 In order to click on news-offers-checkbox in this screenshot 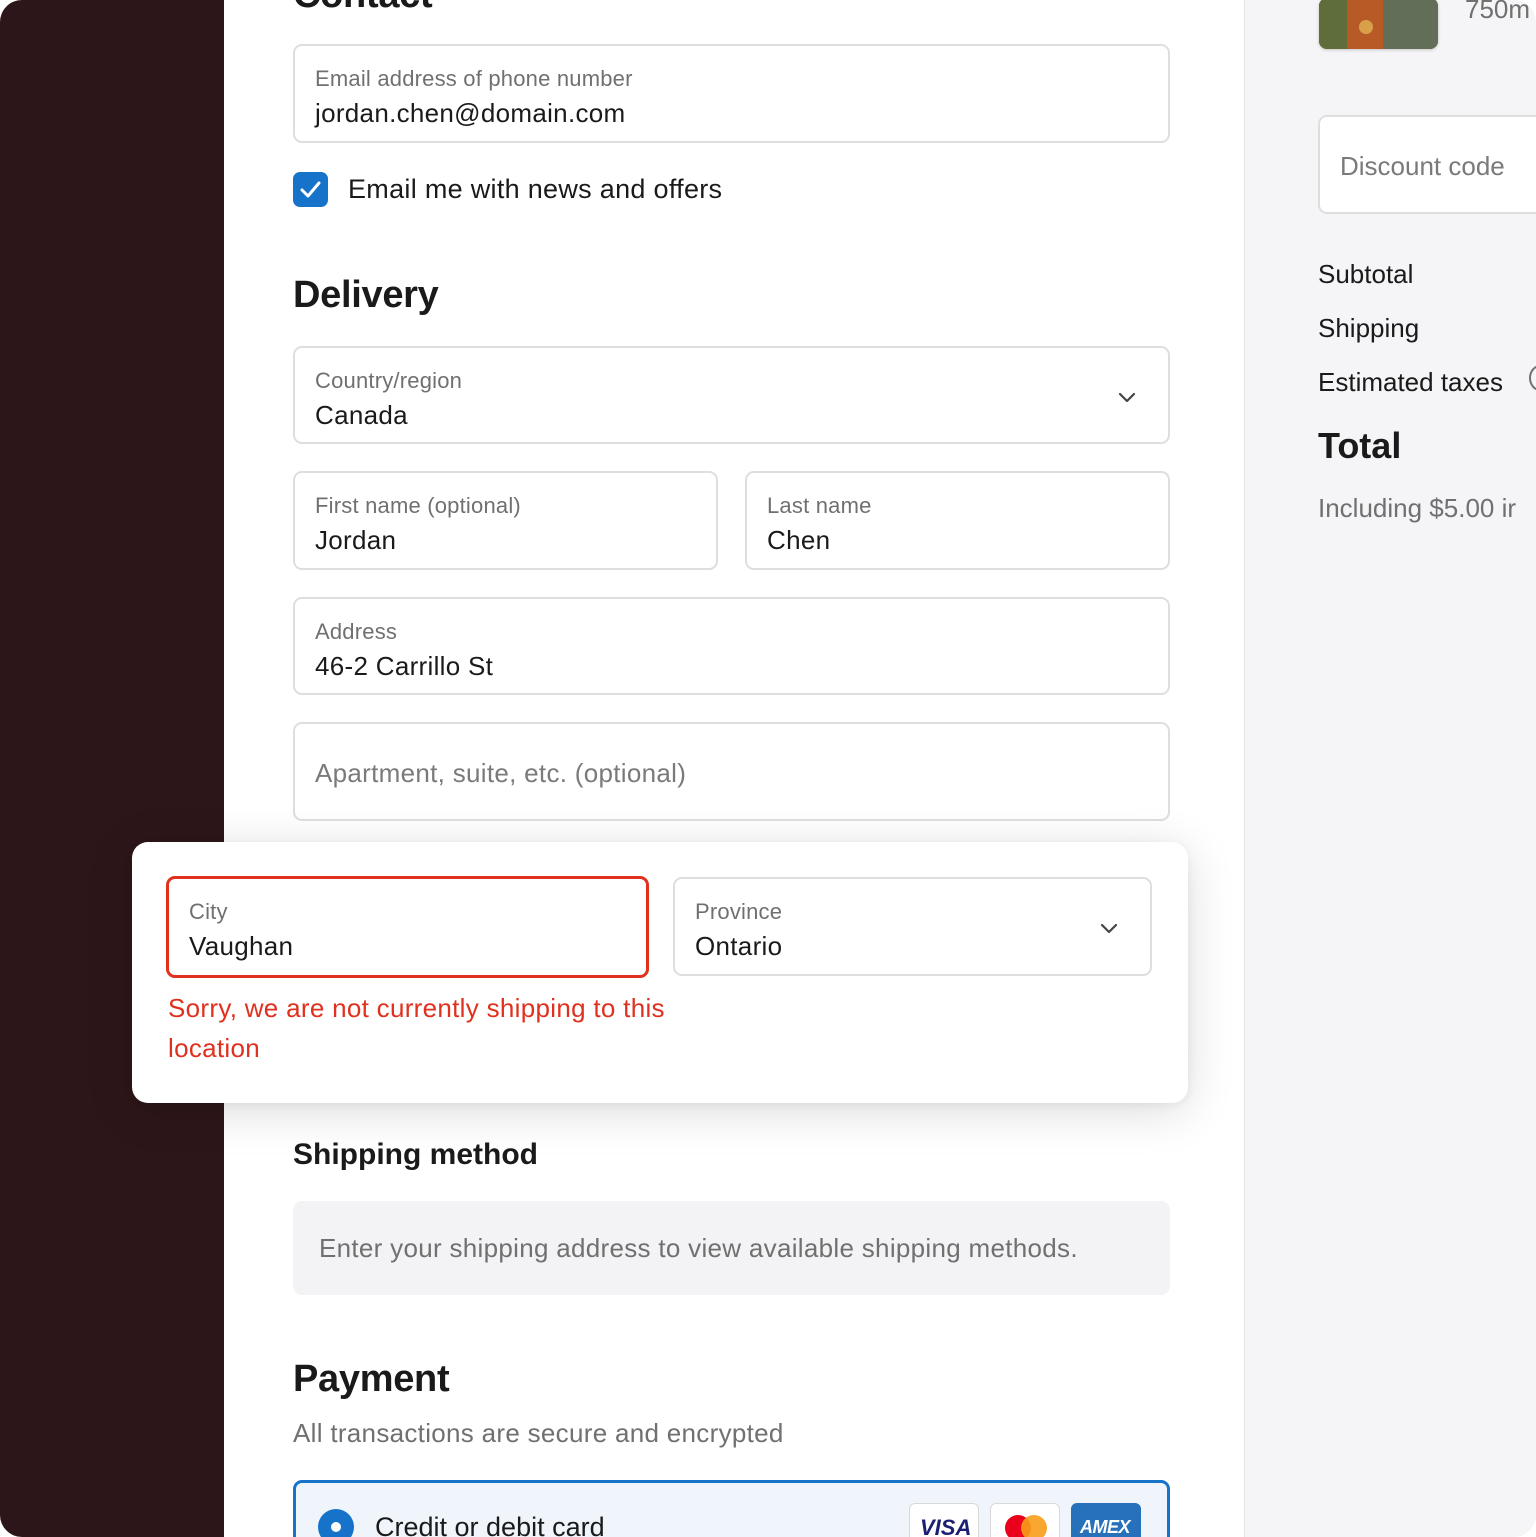, I will do `click(310, 189)`.